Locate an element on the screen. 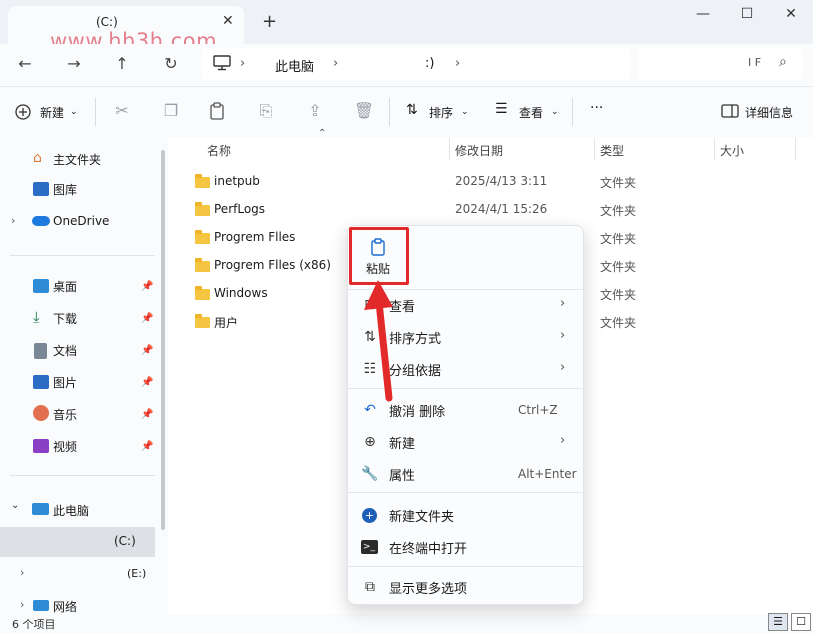 The height and width of the screenshot is (634, 813). address-bar is located at coordinates (416, 64).